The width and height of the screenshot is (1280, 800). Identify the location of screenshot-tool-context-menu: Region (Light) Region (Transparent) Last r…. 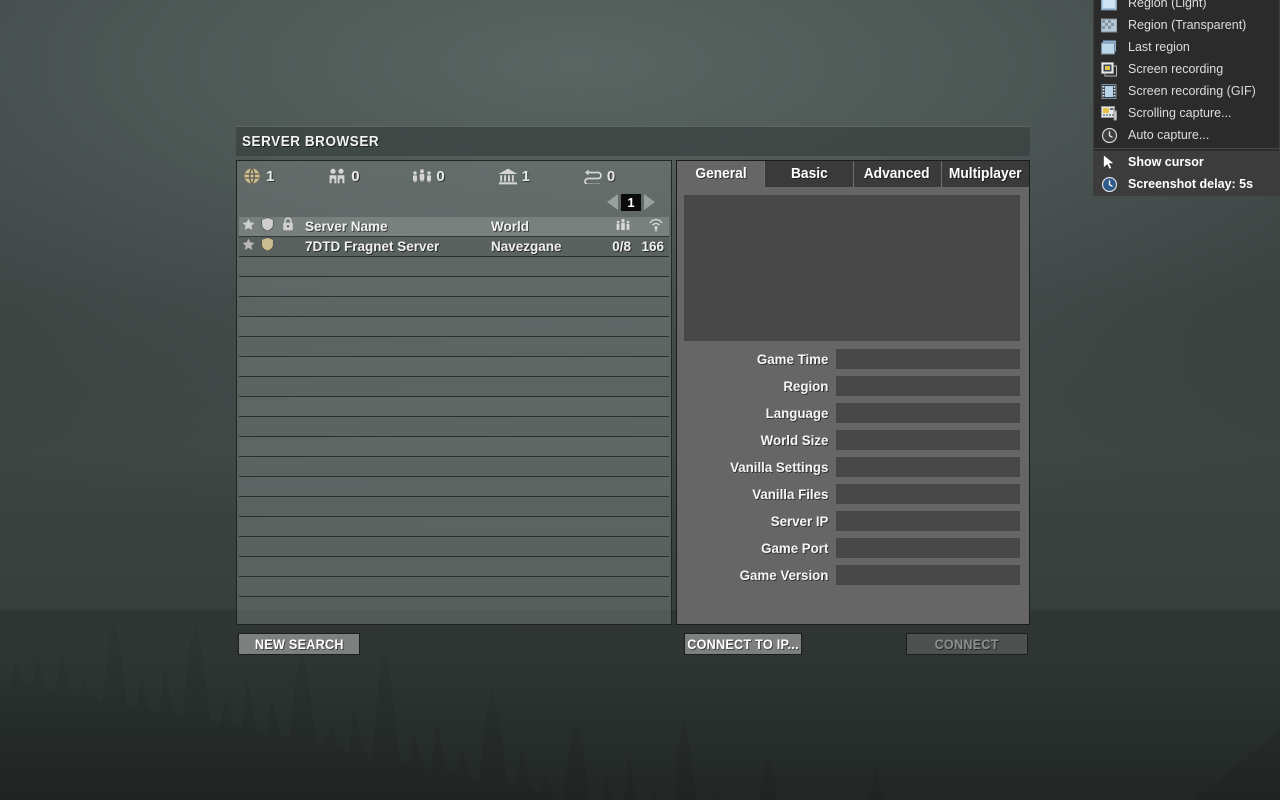
(1186, 98).